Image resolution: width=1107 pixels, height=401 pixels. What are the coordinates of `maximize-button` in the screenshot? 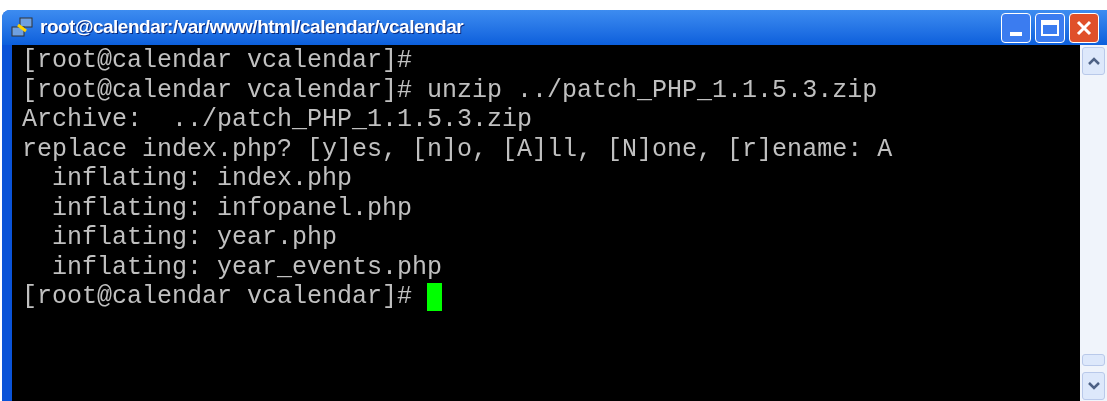 It's located at (1050, 27).